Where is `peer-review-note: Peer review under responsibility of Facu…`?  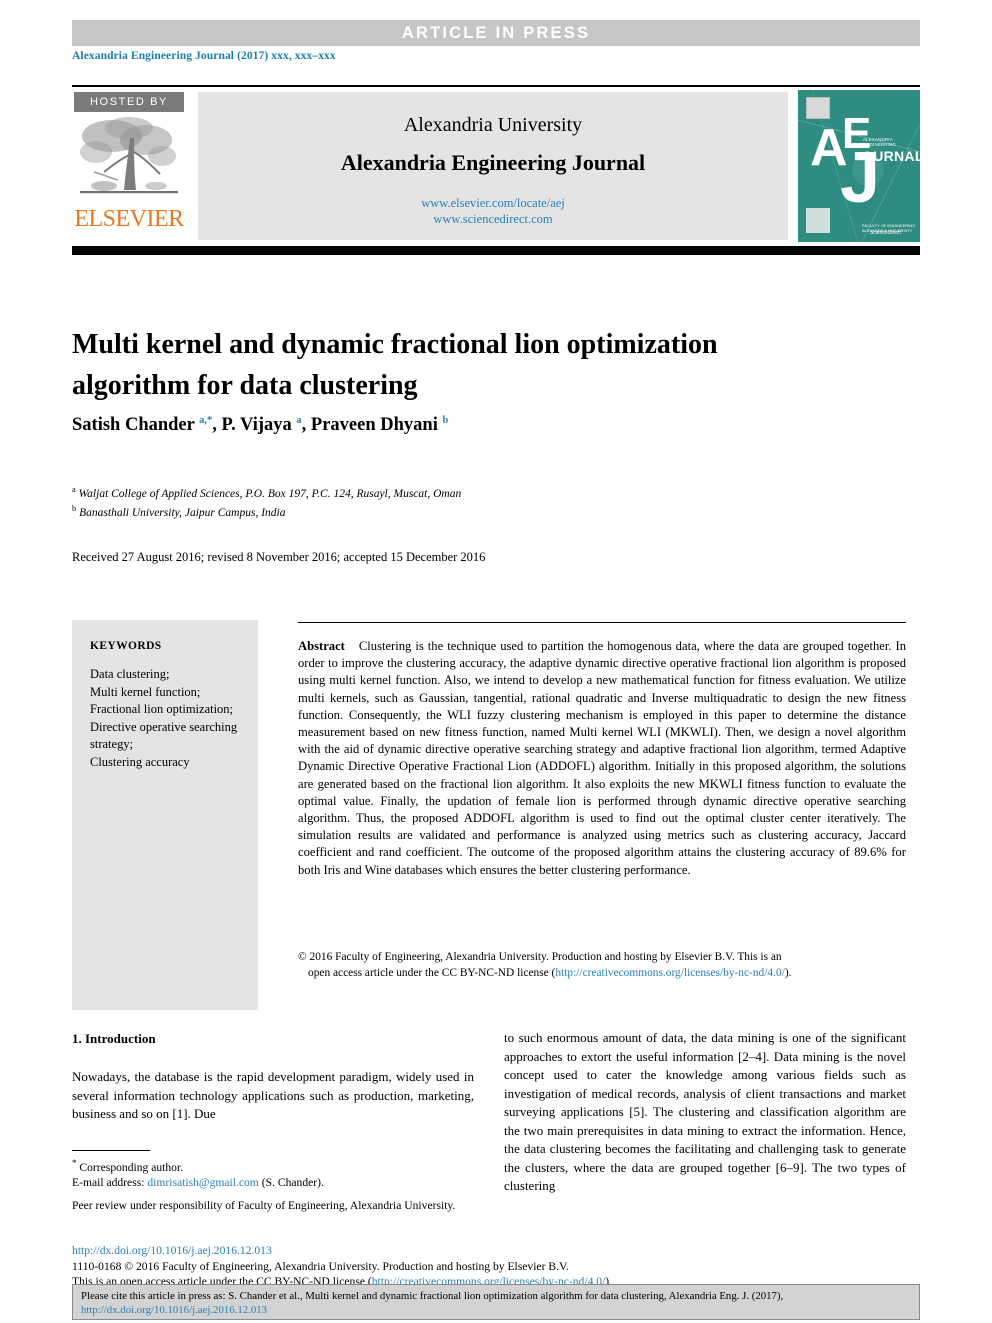 peer-review-note: Peer review under responsibility of Facu… is located at coordinates (264, 1205).